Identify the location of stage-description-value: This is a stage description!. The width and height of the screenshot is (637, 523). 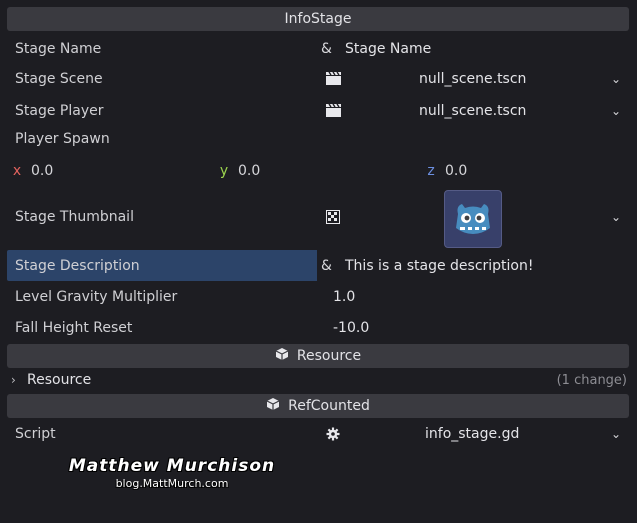
(439, 265).